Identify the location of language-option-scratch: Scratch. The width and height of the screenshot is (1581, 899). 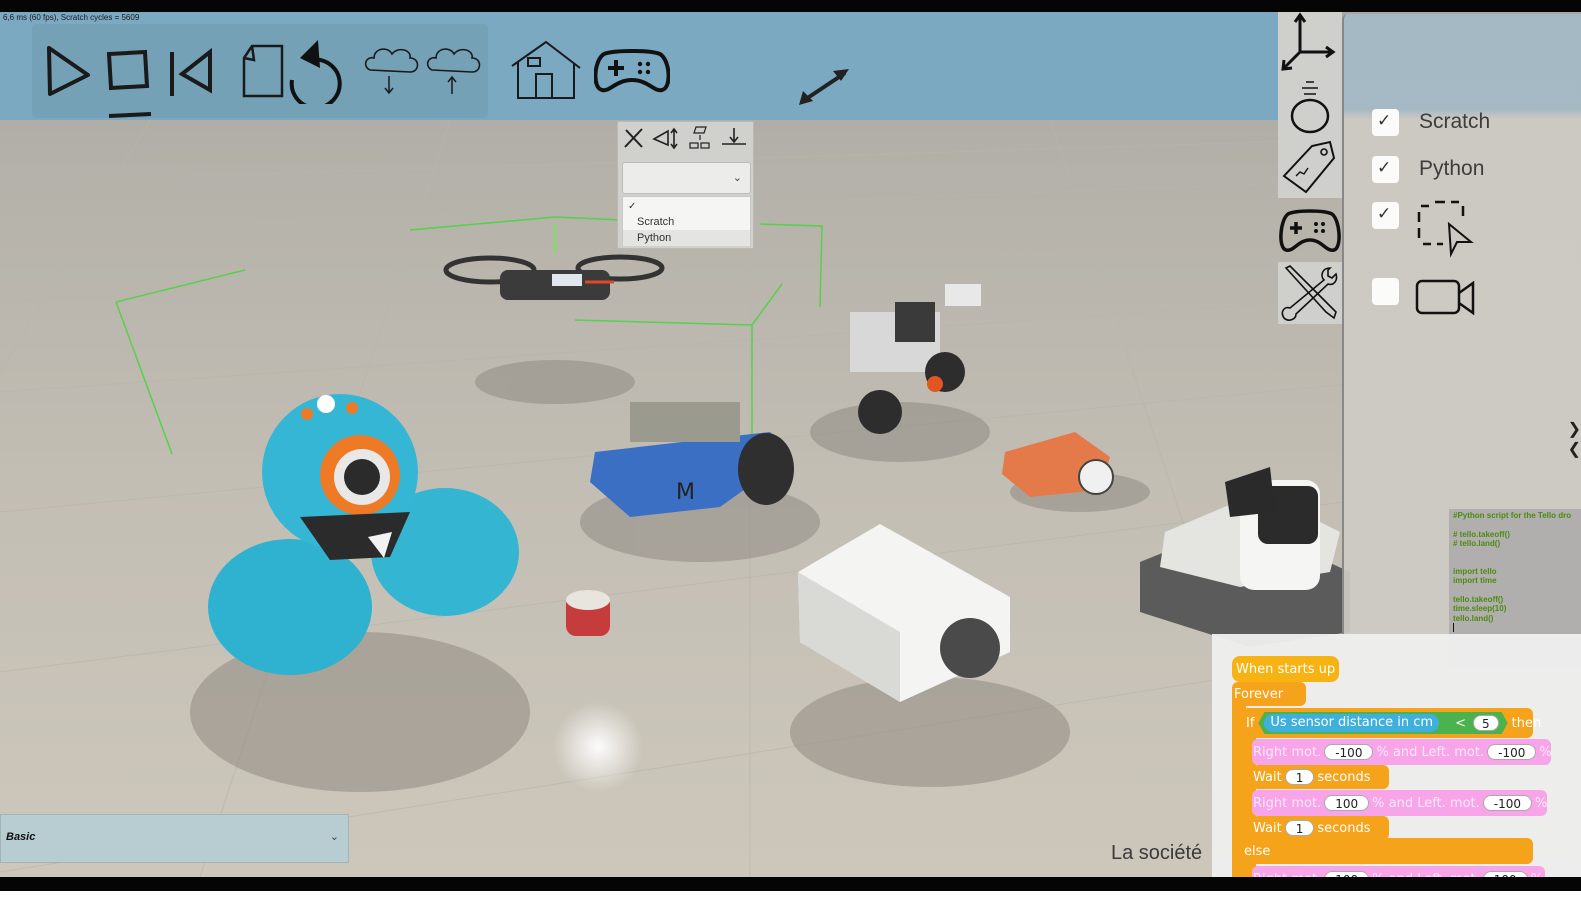
(686, 222).